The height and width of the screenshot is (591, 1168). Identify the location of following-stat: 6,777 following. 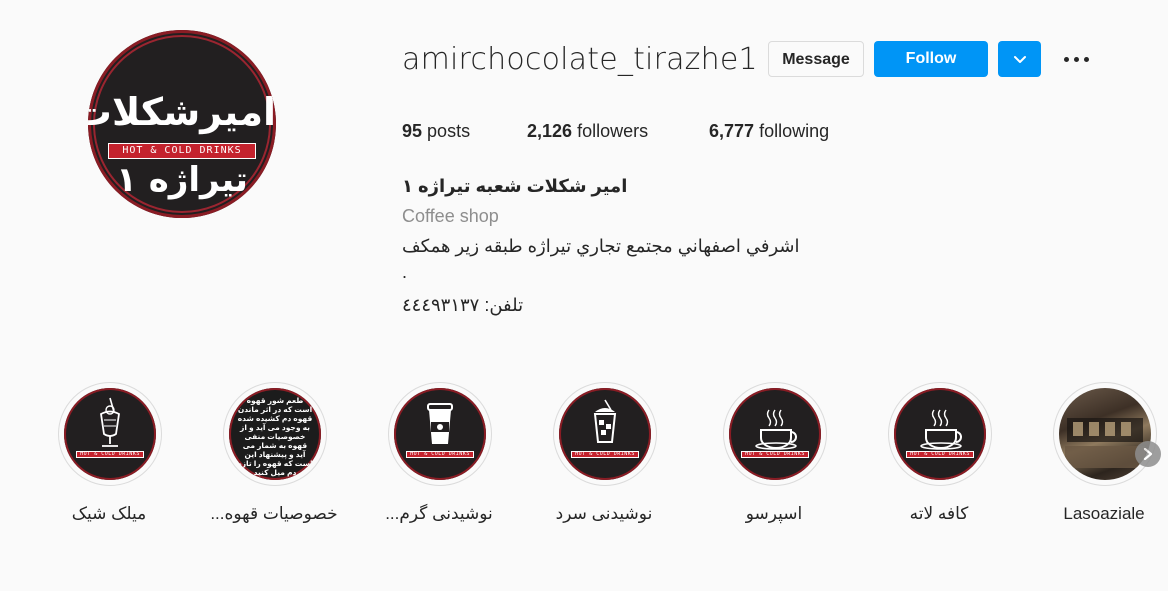
(769, 131).